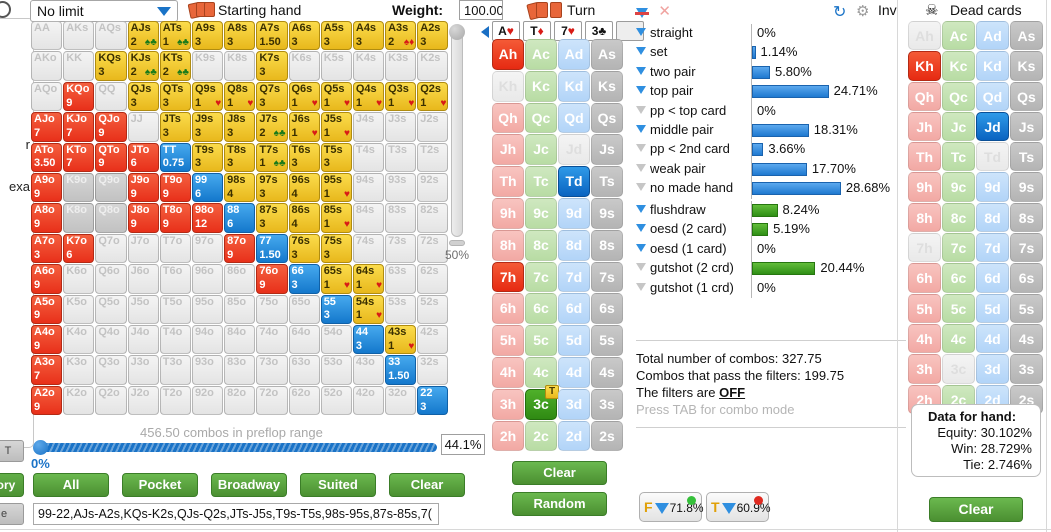 This screenshot has height=532, width=1051. I want to click on board-cards: A♥ T♦ 7♥ 3♣, so click(568, 31).